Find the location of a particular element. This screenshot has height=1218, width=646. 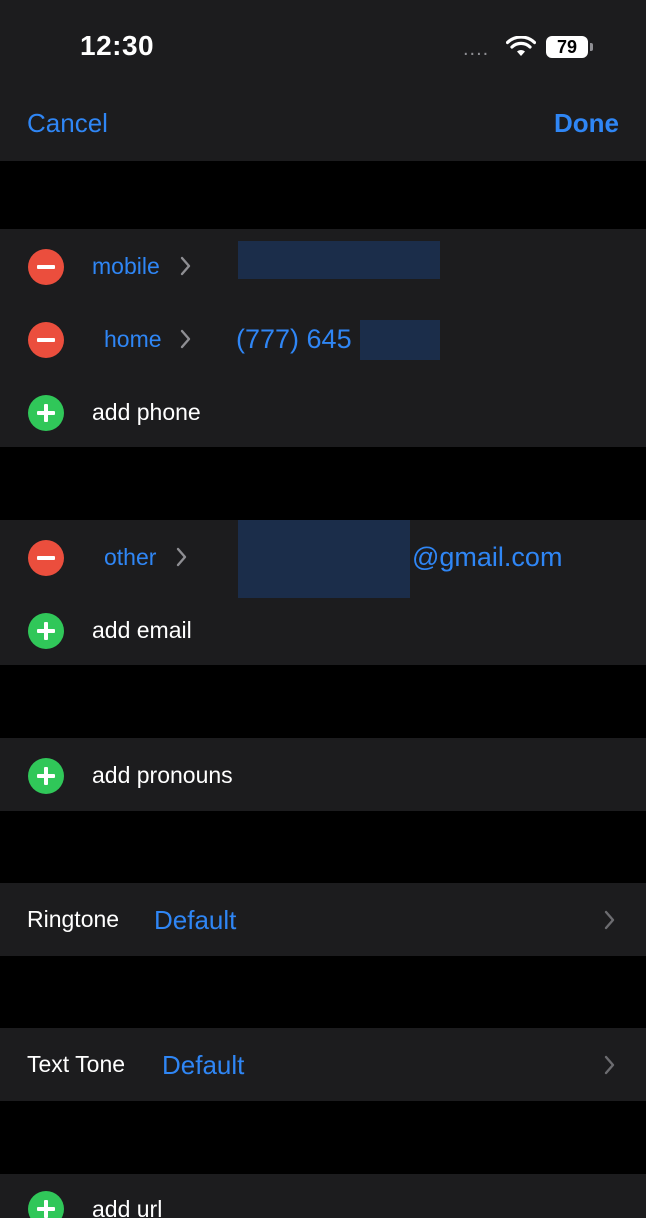

phone-row-mobile: mobile is located at coordinates (323, 265).